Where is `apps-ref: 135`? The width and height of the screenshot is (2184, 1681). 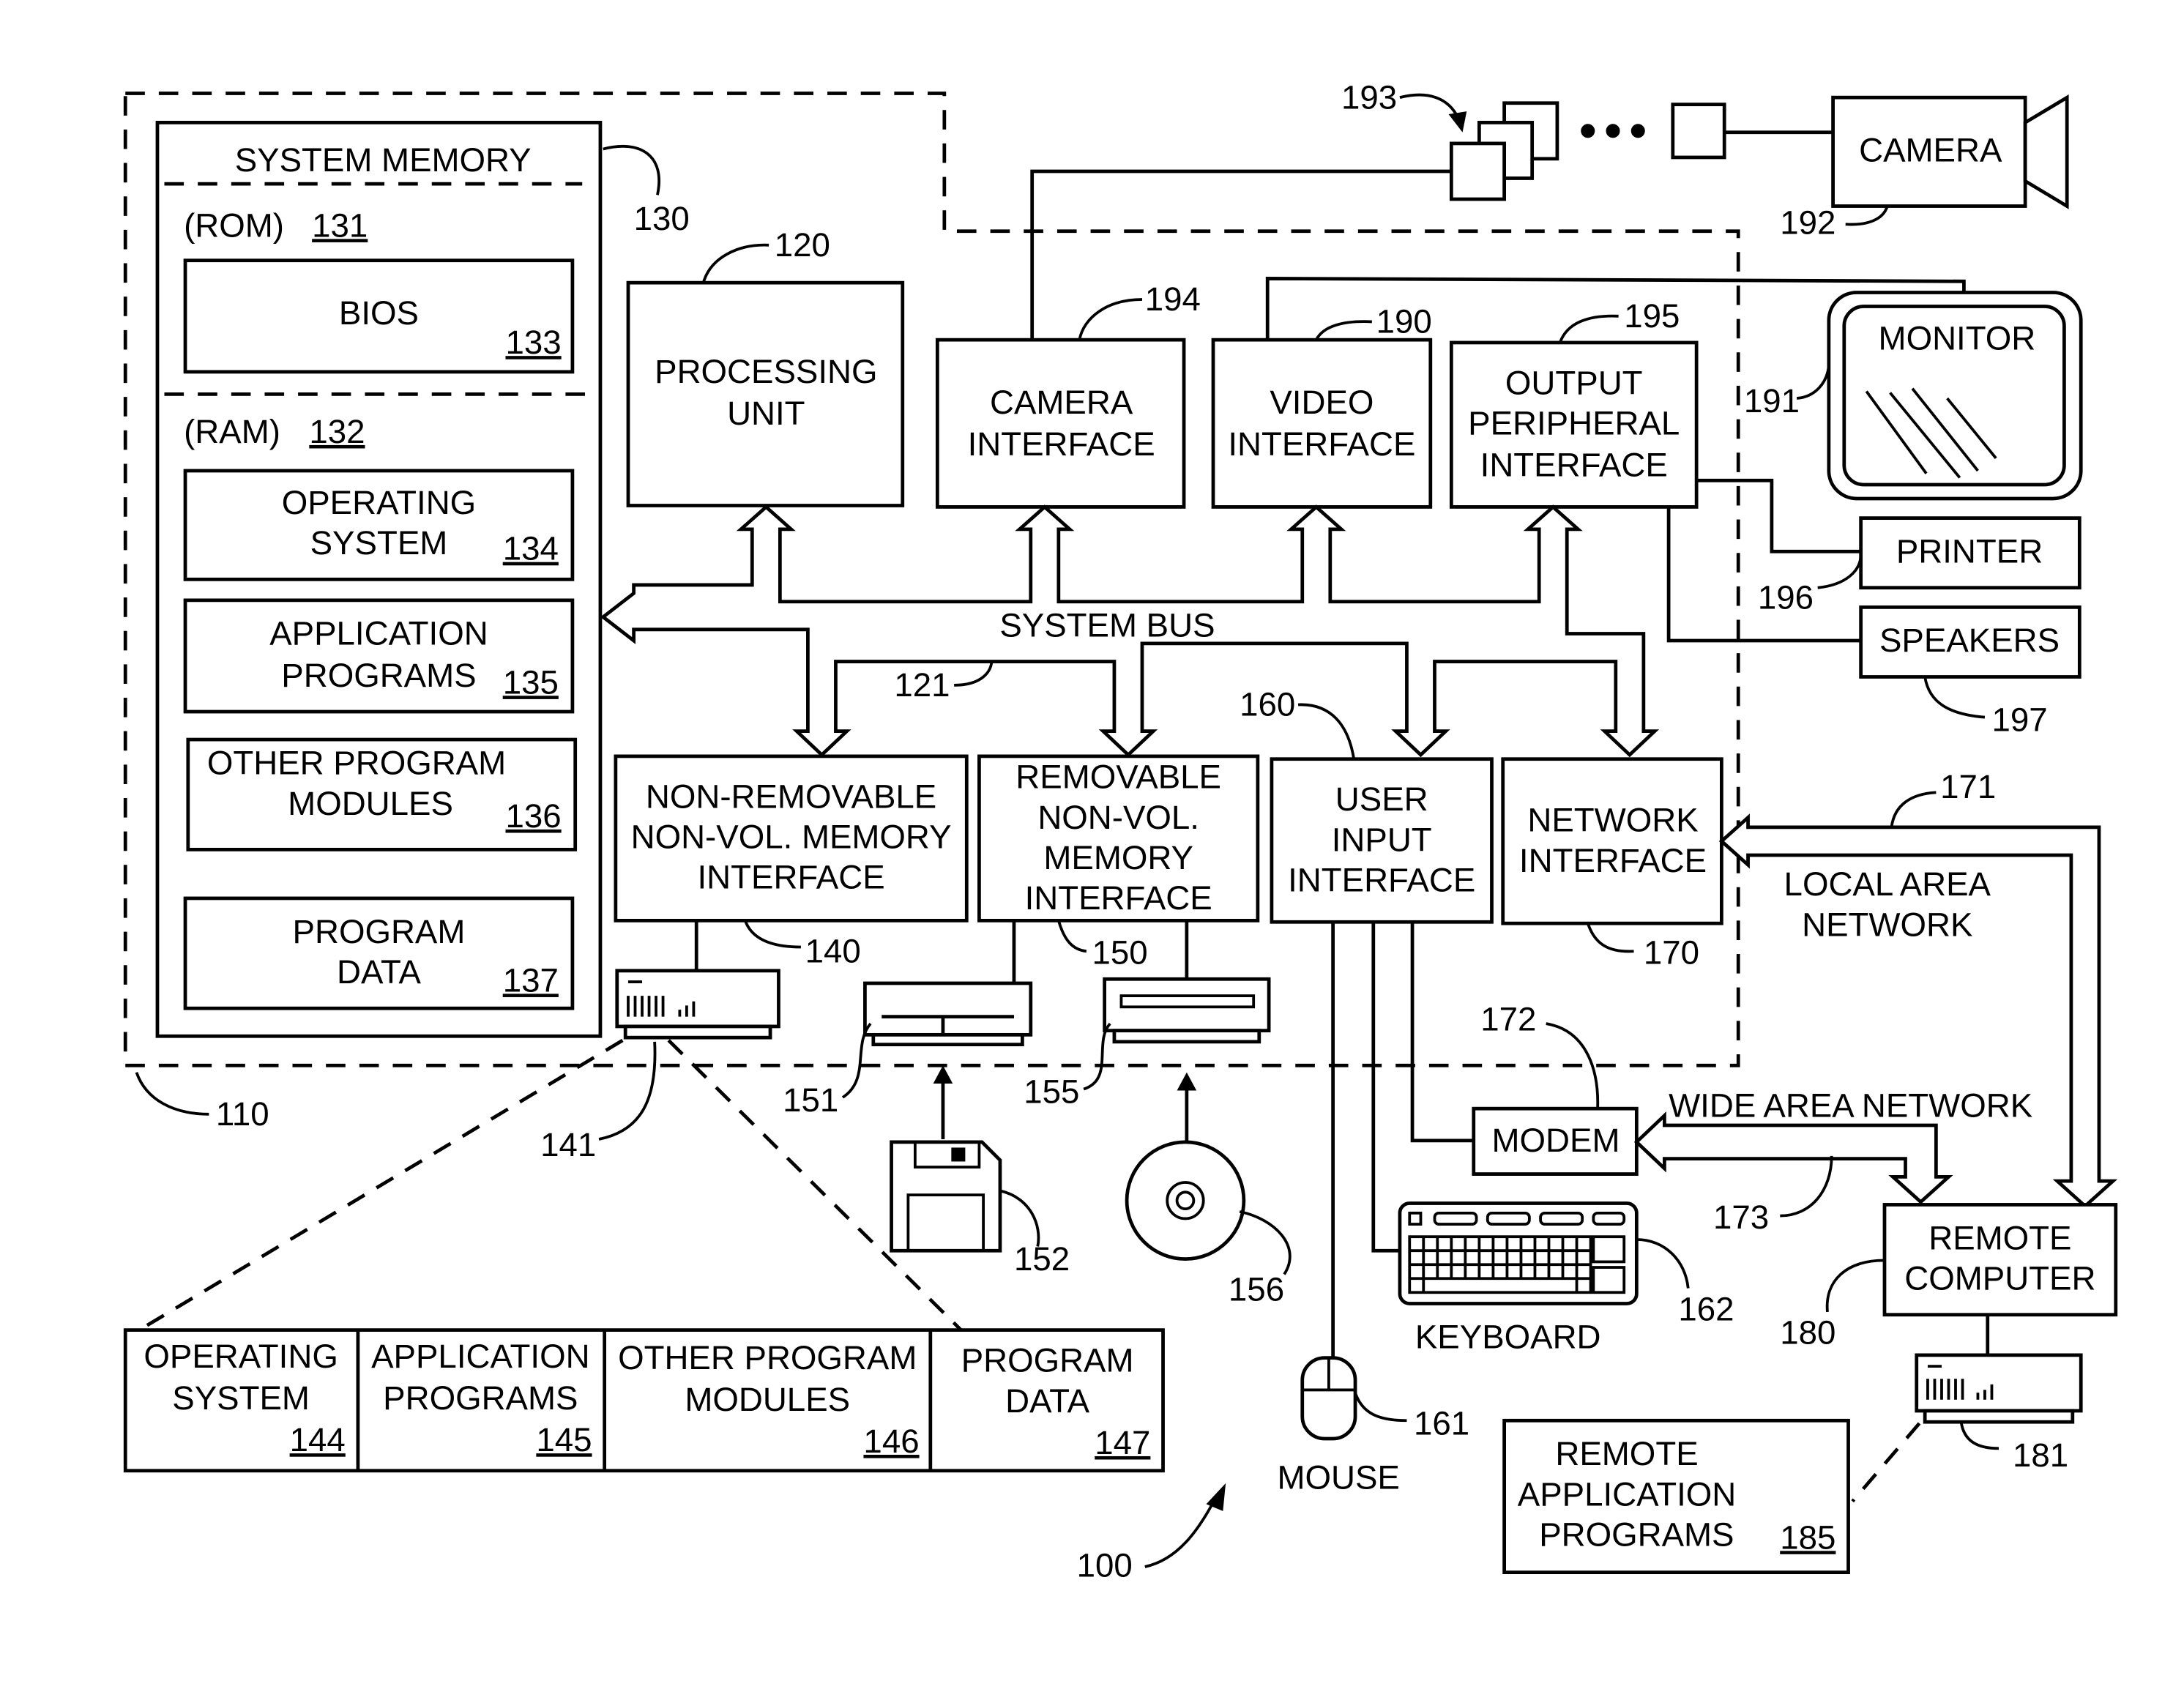 apps-ref: 135 is located at coordinates (531, 682).